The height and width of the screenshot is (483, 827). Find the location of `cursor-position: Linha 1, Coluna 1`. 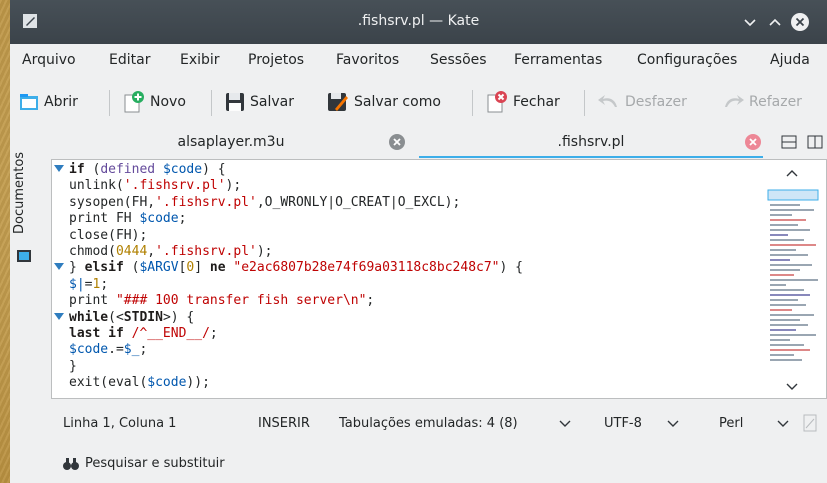

cursor-position: Linha 1, Coluna 1 is located at coordinates (119, 423).